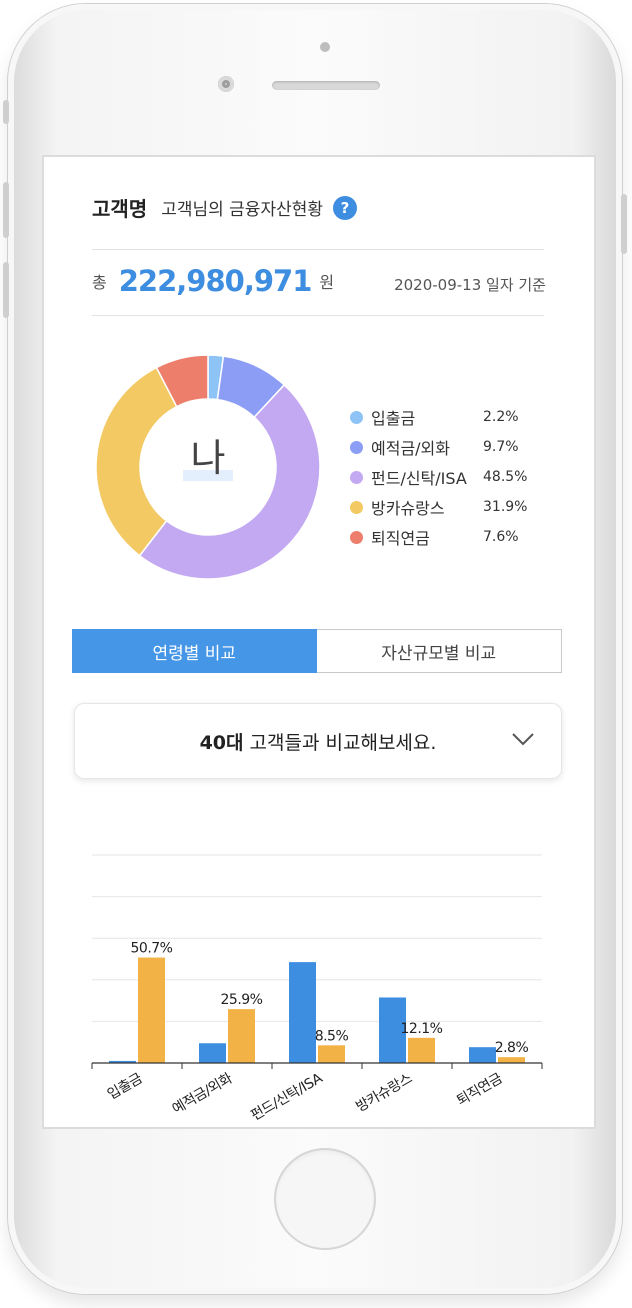  What do you see at coordinates (501, 537) in the screenshot?
I see `legend-percent: 7.6%` at bounding box center [501, 537].